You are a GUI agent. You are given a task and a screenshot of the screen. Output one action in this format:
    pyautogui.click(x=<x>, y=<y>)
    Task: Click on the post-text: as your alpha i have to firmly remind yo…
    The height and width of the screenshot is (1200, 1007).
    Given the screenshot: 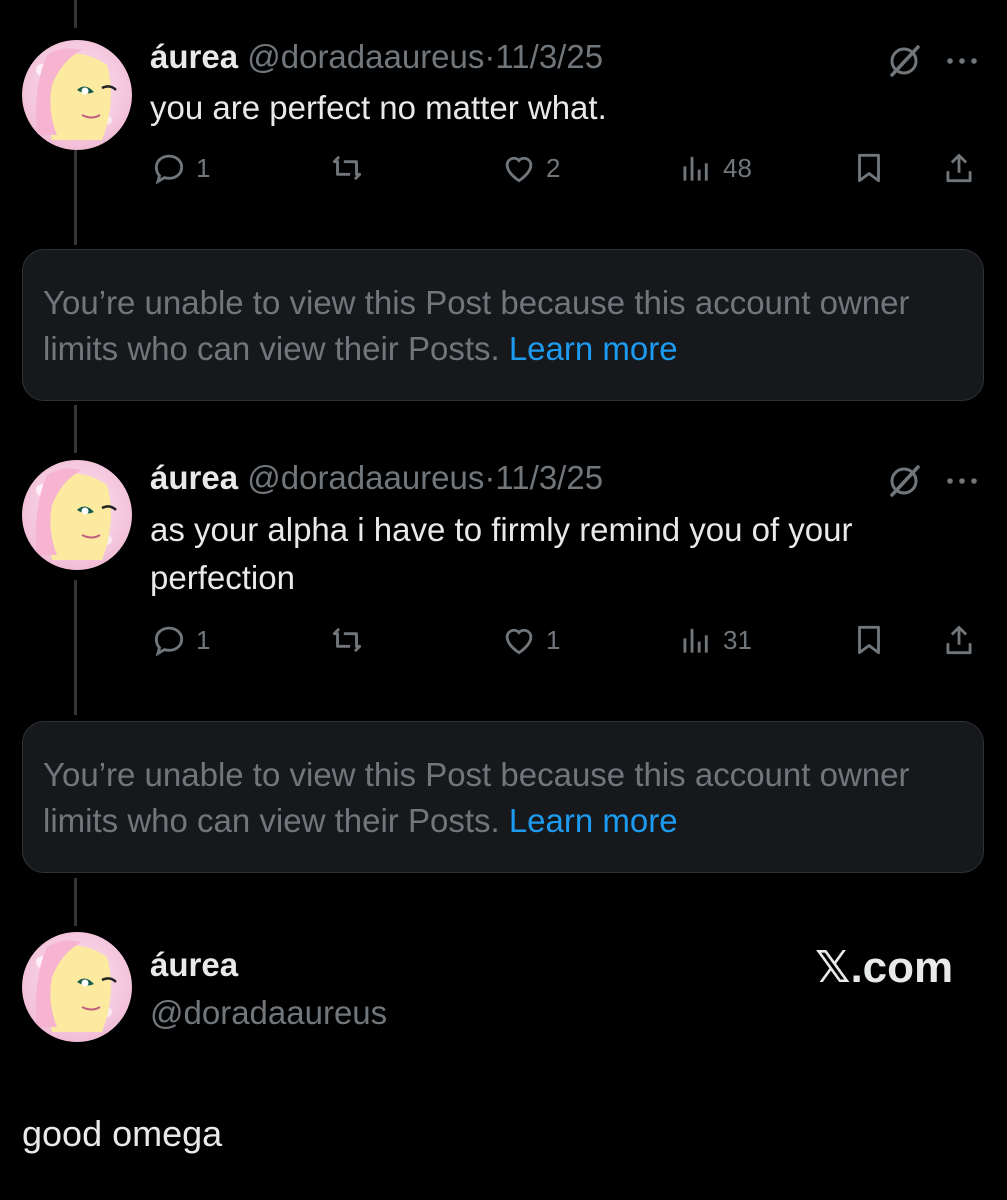 What is the action you would take?
    pyautogui.click(x=501, y=553)
    